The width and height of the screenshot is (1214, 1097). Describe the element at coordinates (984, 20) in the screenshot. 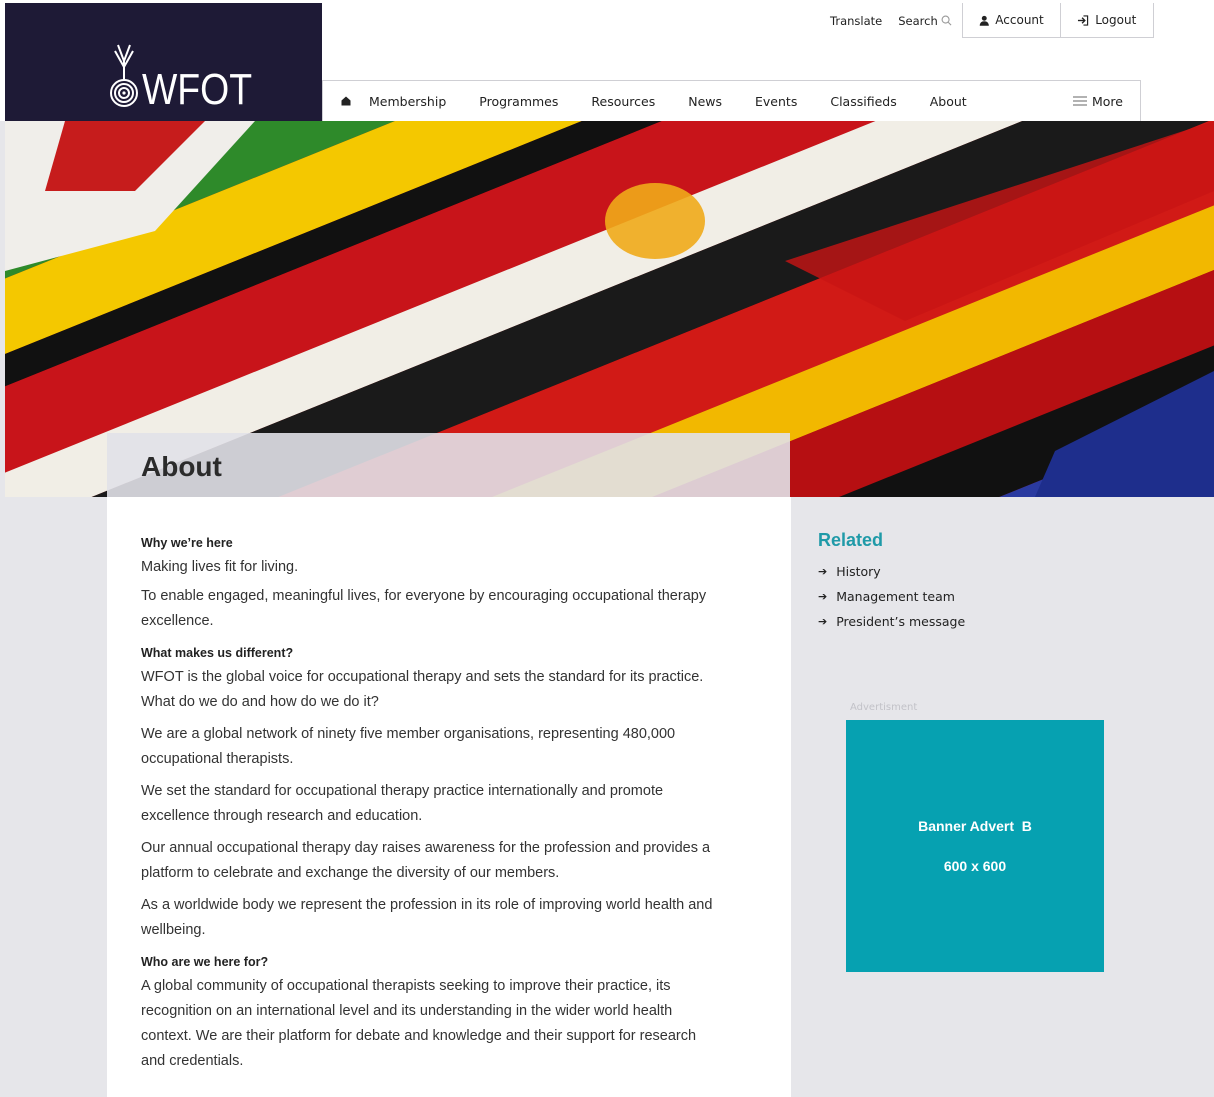

I see `user-icon` at that location.